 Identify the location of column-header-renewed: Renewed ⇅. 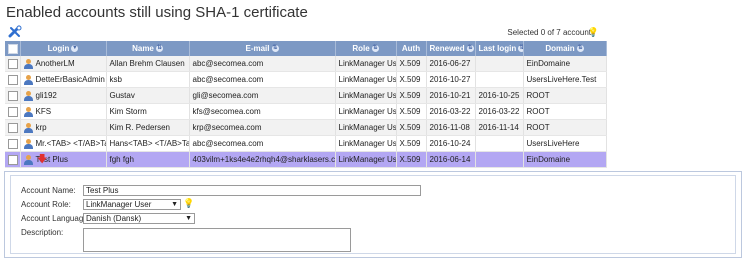
(451, 48).